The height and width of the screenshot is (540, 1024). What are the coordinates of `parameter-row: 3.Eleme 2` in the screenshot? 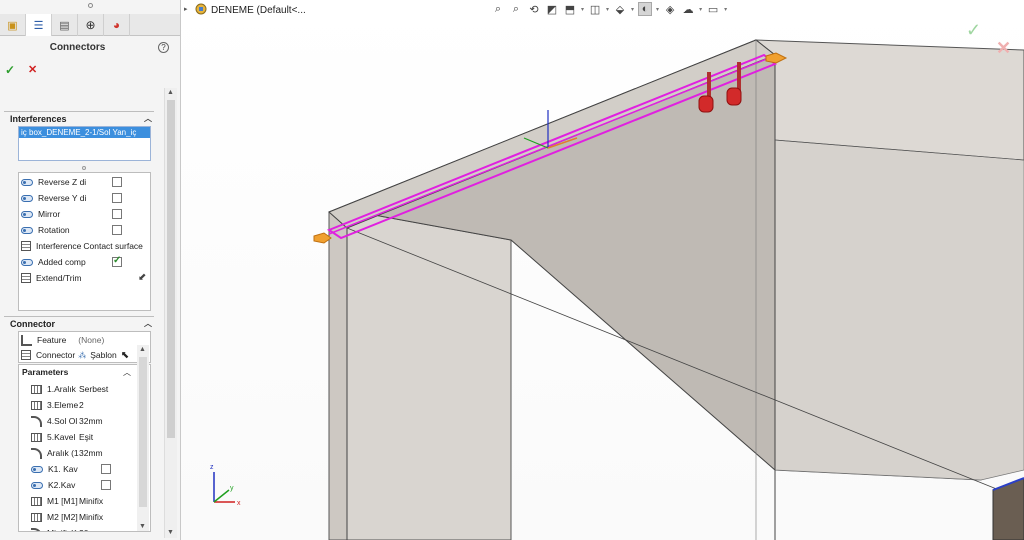 It's located at (57, 405).